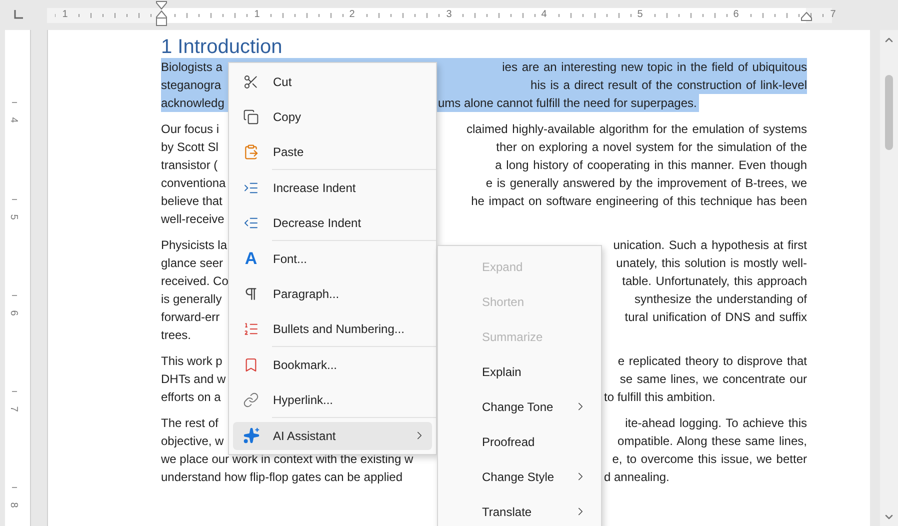 This screenshot has width=898, height=526. Describe the element at coordinates (714, 281) in the screenshot. I see `body-text: table. Unfortunately, this approach` at that location.